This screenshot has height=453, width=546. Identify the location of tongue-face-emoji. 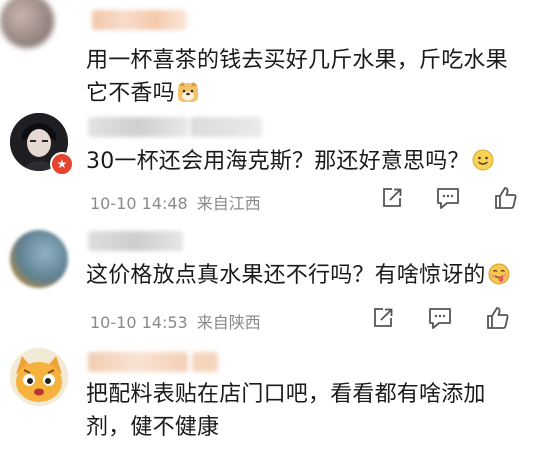
(499, 274).